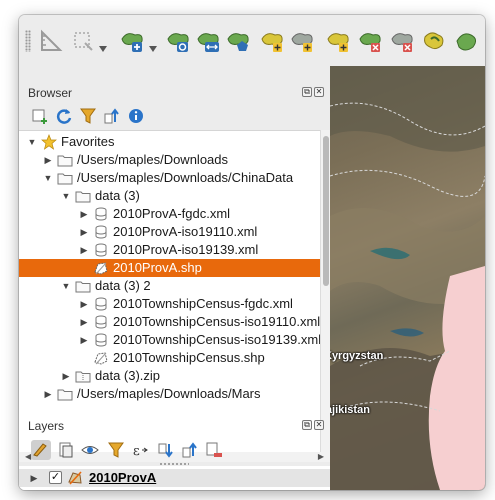 Image resolution: width=495 pixels, height=500 pixels. Describe the element at coordinates (326, 211) in the screenshot. I see `scrollbar-thumb` at that location.